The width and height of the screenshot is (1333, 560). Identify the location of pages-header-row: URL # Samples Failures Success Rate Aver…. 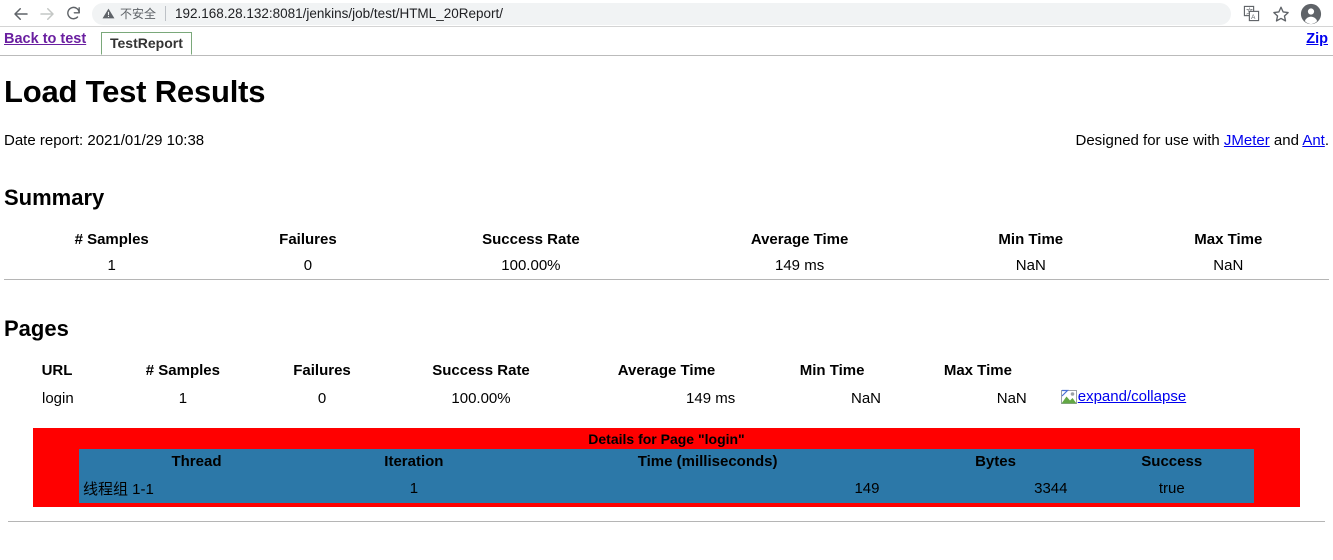
(666, 370).